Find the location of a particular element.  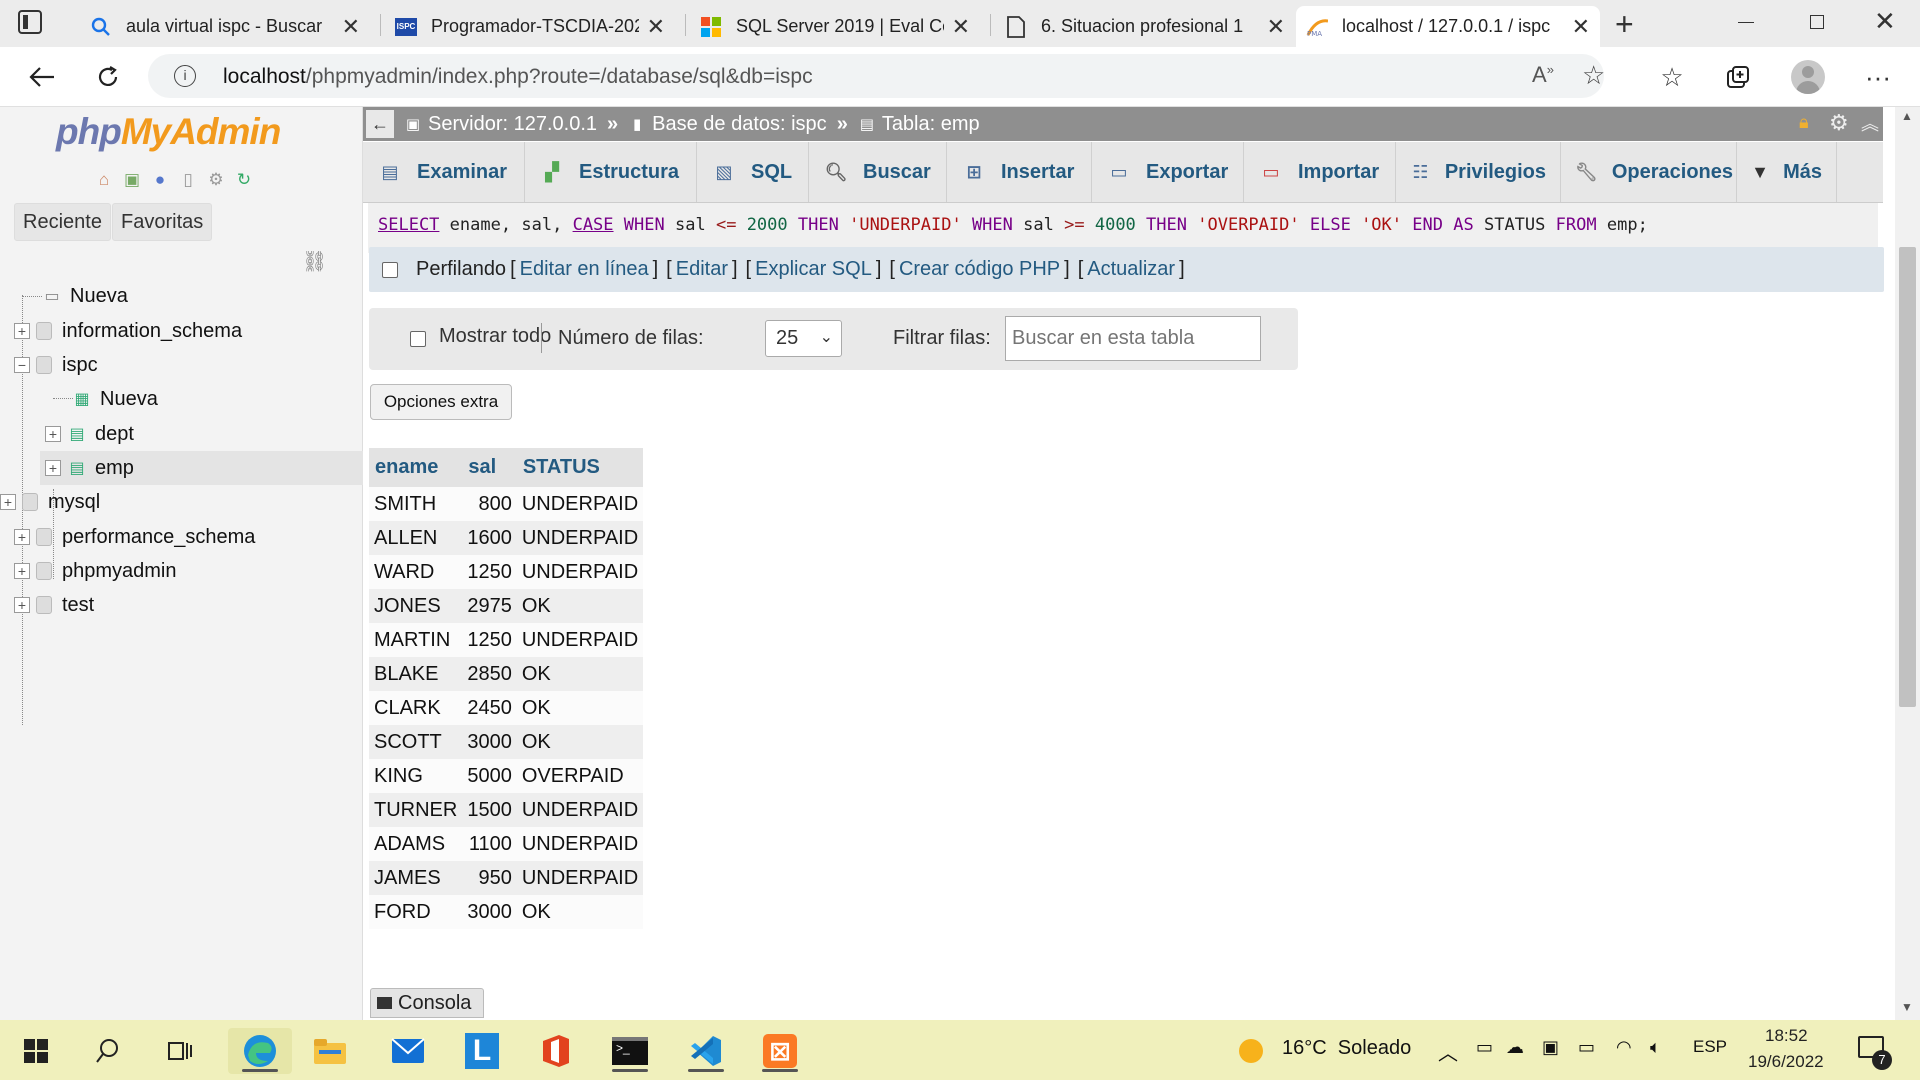

cell-sal: 2450 is located at coordinates (489, 708).